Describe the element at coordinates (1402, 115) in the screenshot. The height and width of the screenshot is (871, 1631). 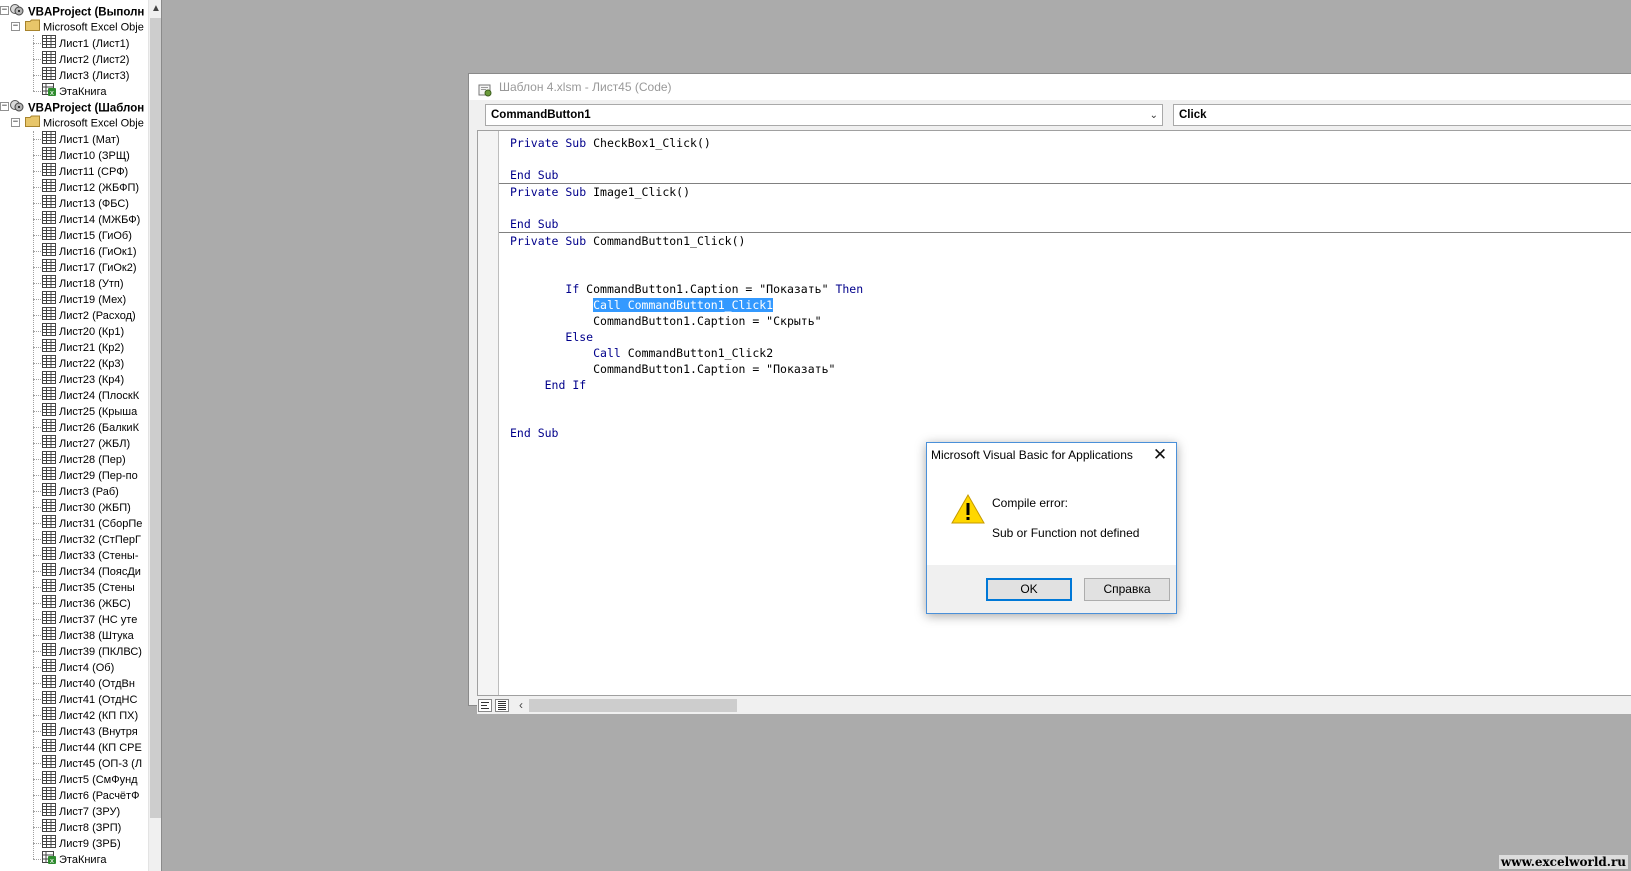
I see `procedure-dropdown: Click` at that location.